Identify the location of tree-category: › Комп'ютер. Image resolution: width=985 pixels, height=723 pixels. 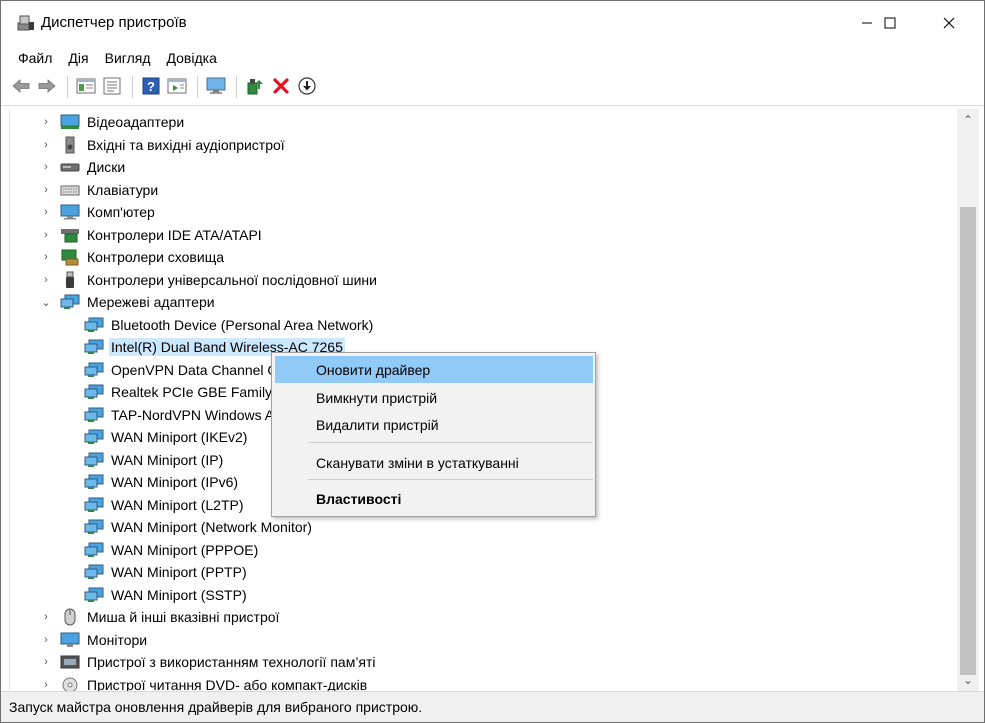
(98, 212).